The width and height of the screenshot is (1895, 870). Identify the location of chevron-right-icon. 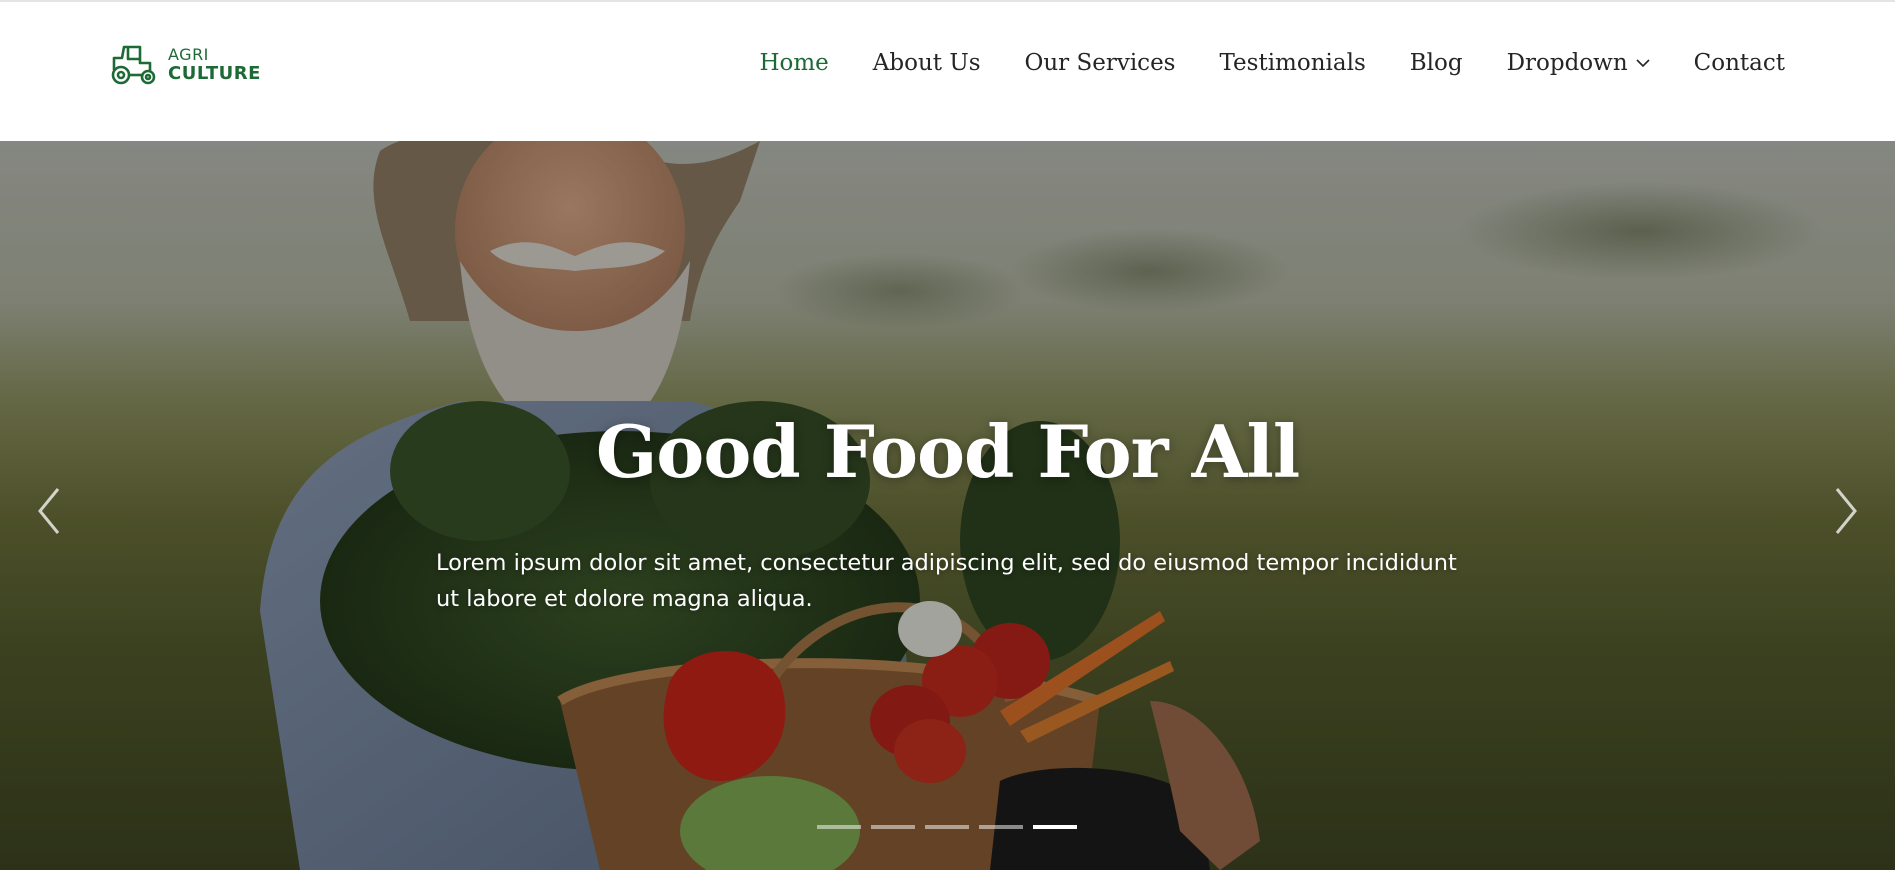
(1846, 511).